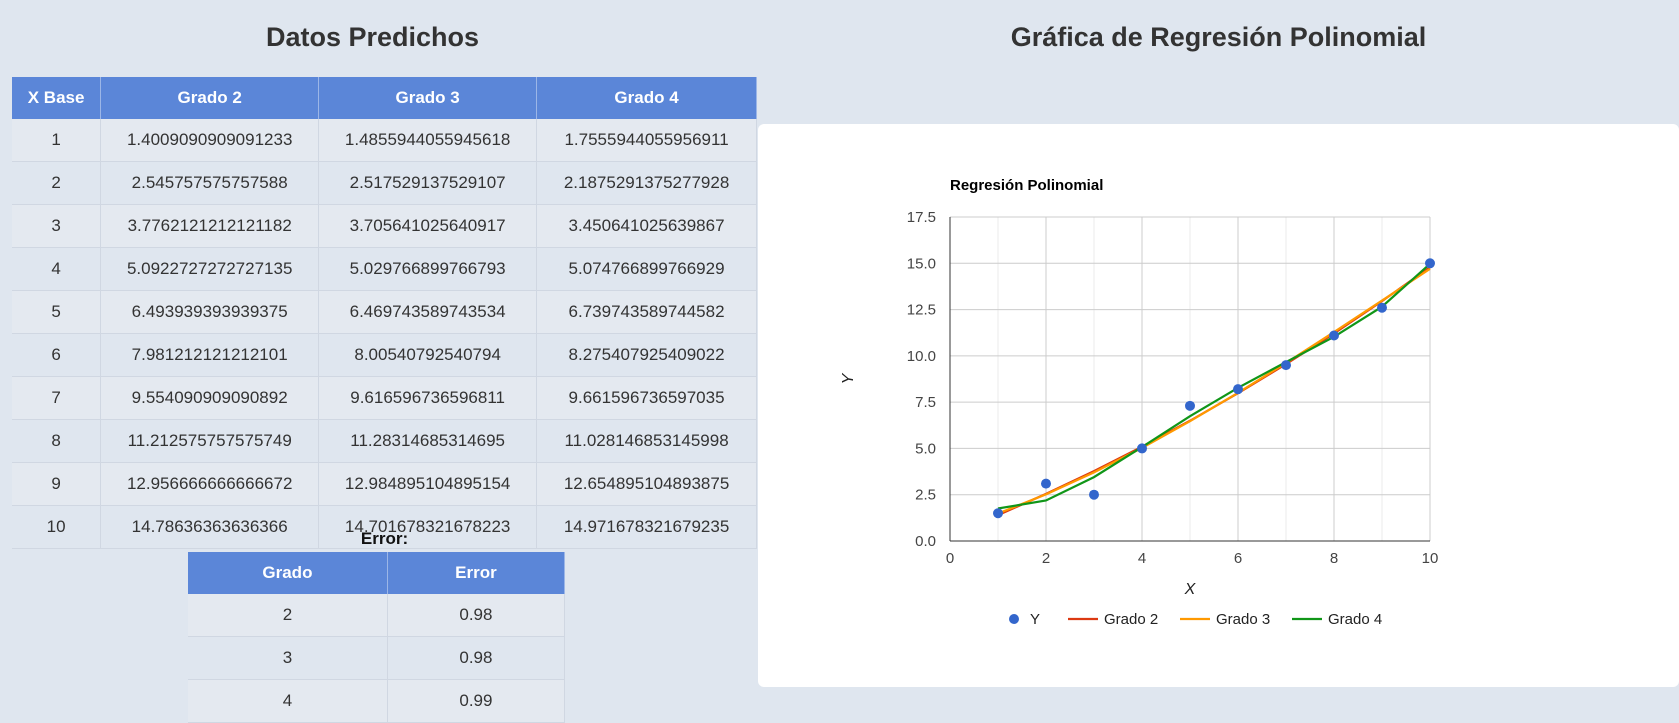 Image resolution: width=1679 pixels, height=723 pixels. What do you see at coordinates (57, 183) in the screenshot?
I see `table-cell: 2` at bounding box center [57, 183].